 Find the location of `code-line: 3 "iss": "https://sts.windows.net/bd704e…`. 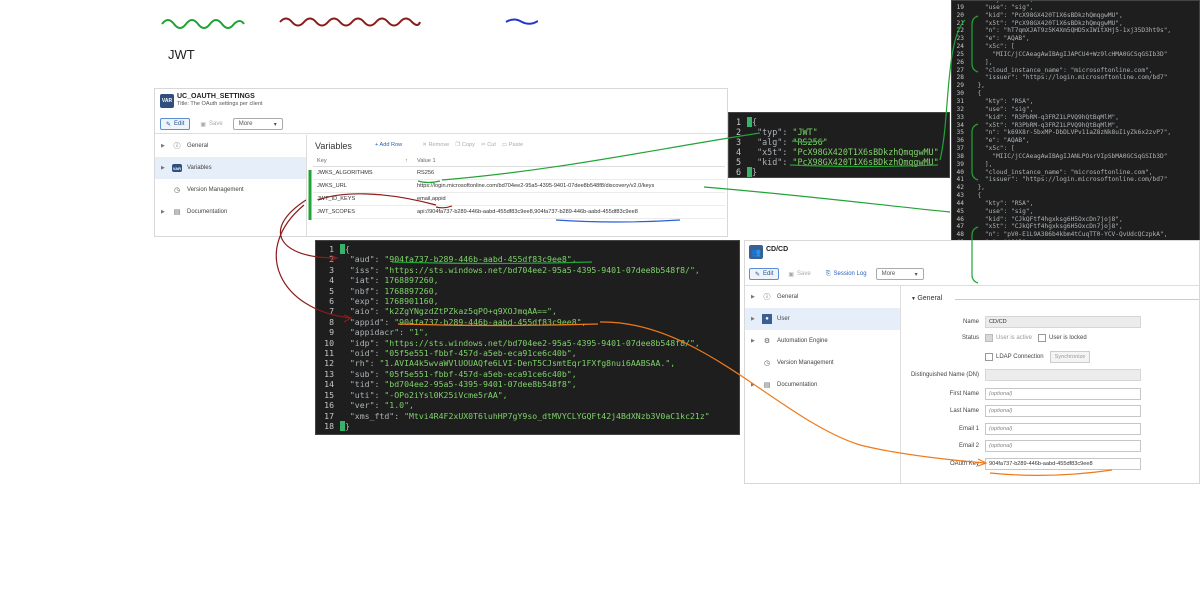

code-line: 3 "iss": "https://sts.windows.net/bd704e… is located at coordinates (529, 270).